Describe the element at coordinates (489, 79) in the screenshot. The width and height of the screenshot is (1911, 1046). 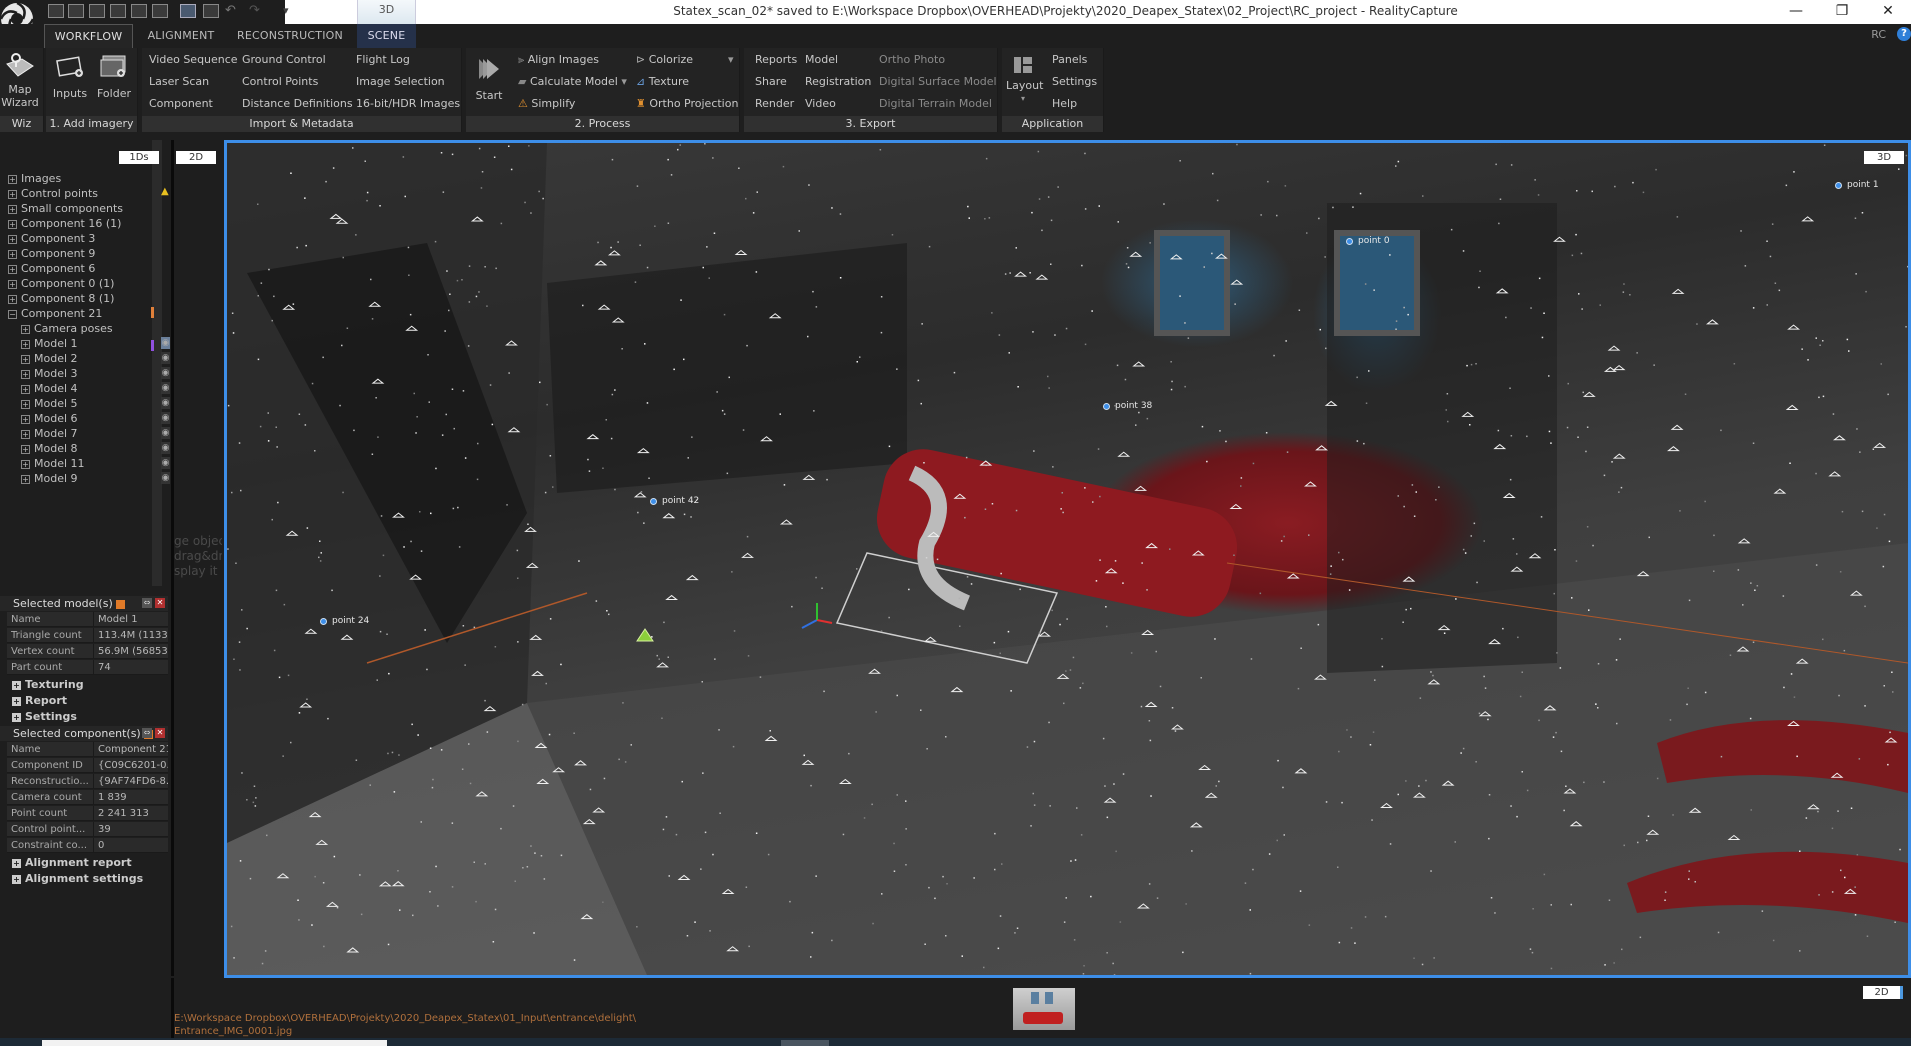
I see `start-button: Start` at that location.